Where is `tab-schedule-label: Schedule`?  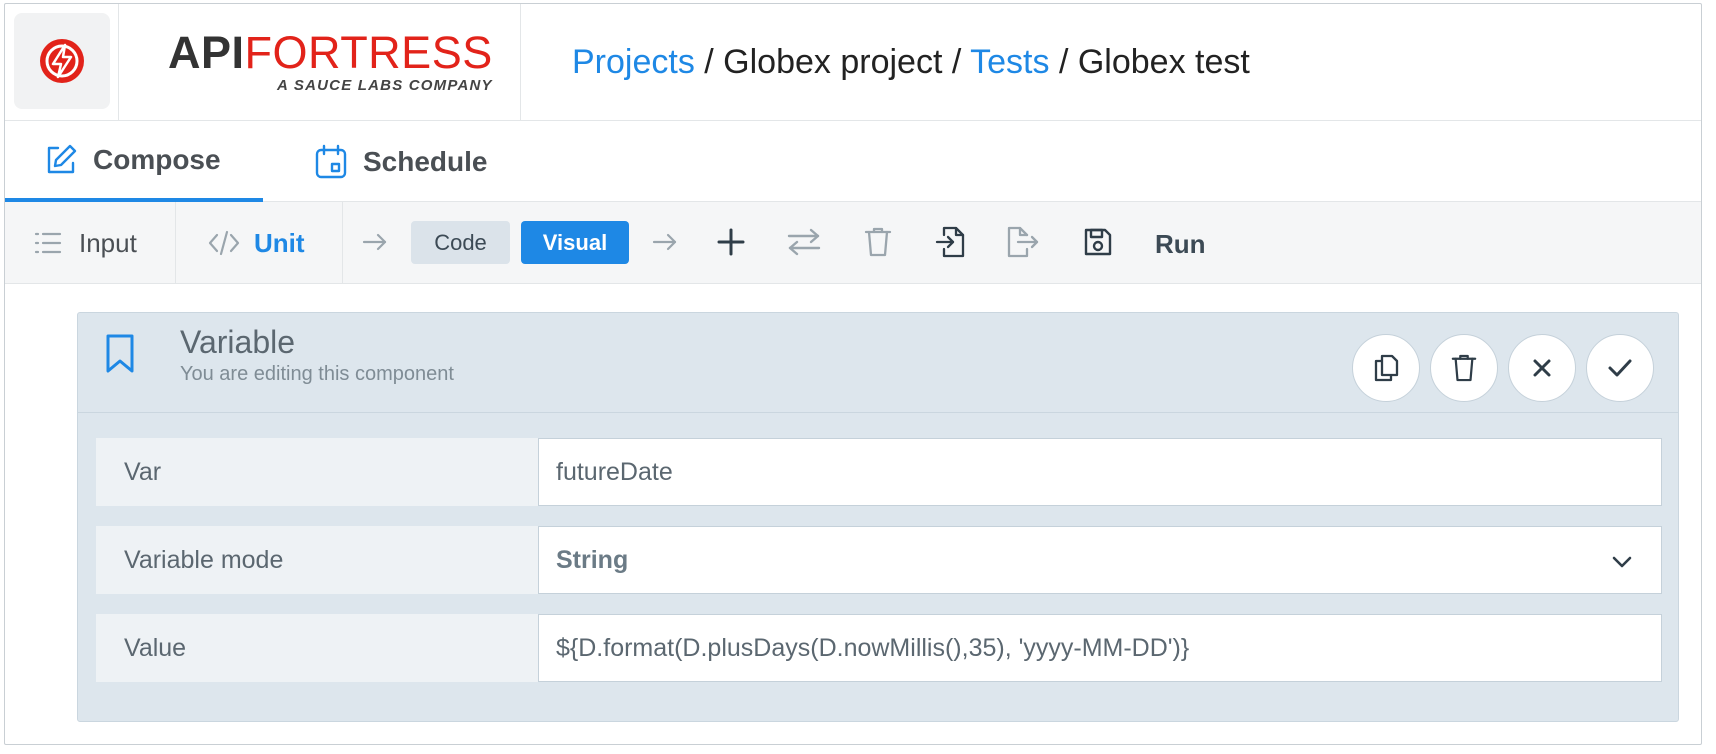
tab-schedule-label: Schedule is located at coordinates (425, 161).